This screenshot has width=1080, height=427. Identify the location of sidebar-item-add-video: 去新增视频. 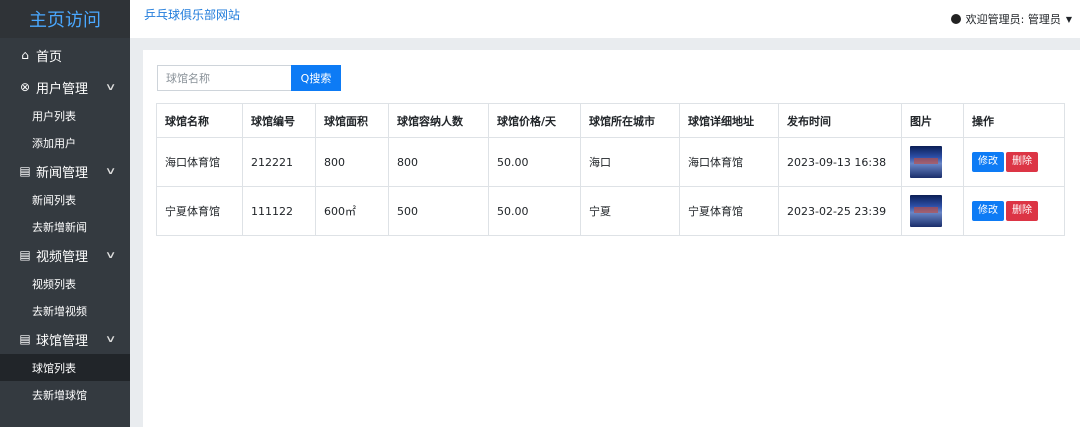
(65, 310).